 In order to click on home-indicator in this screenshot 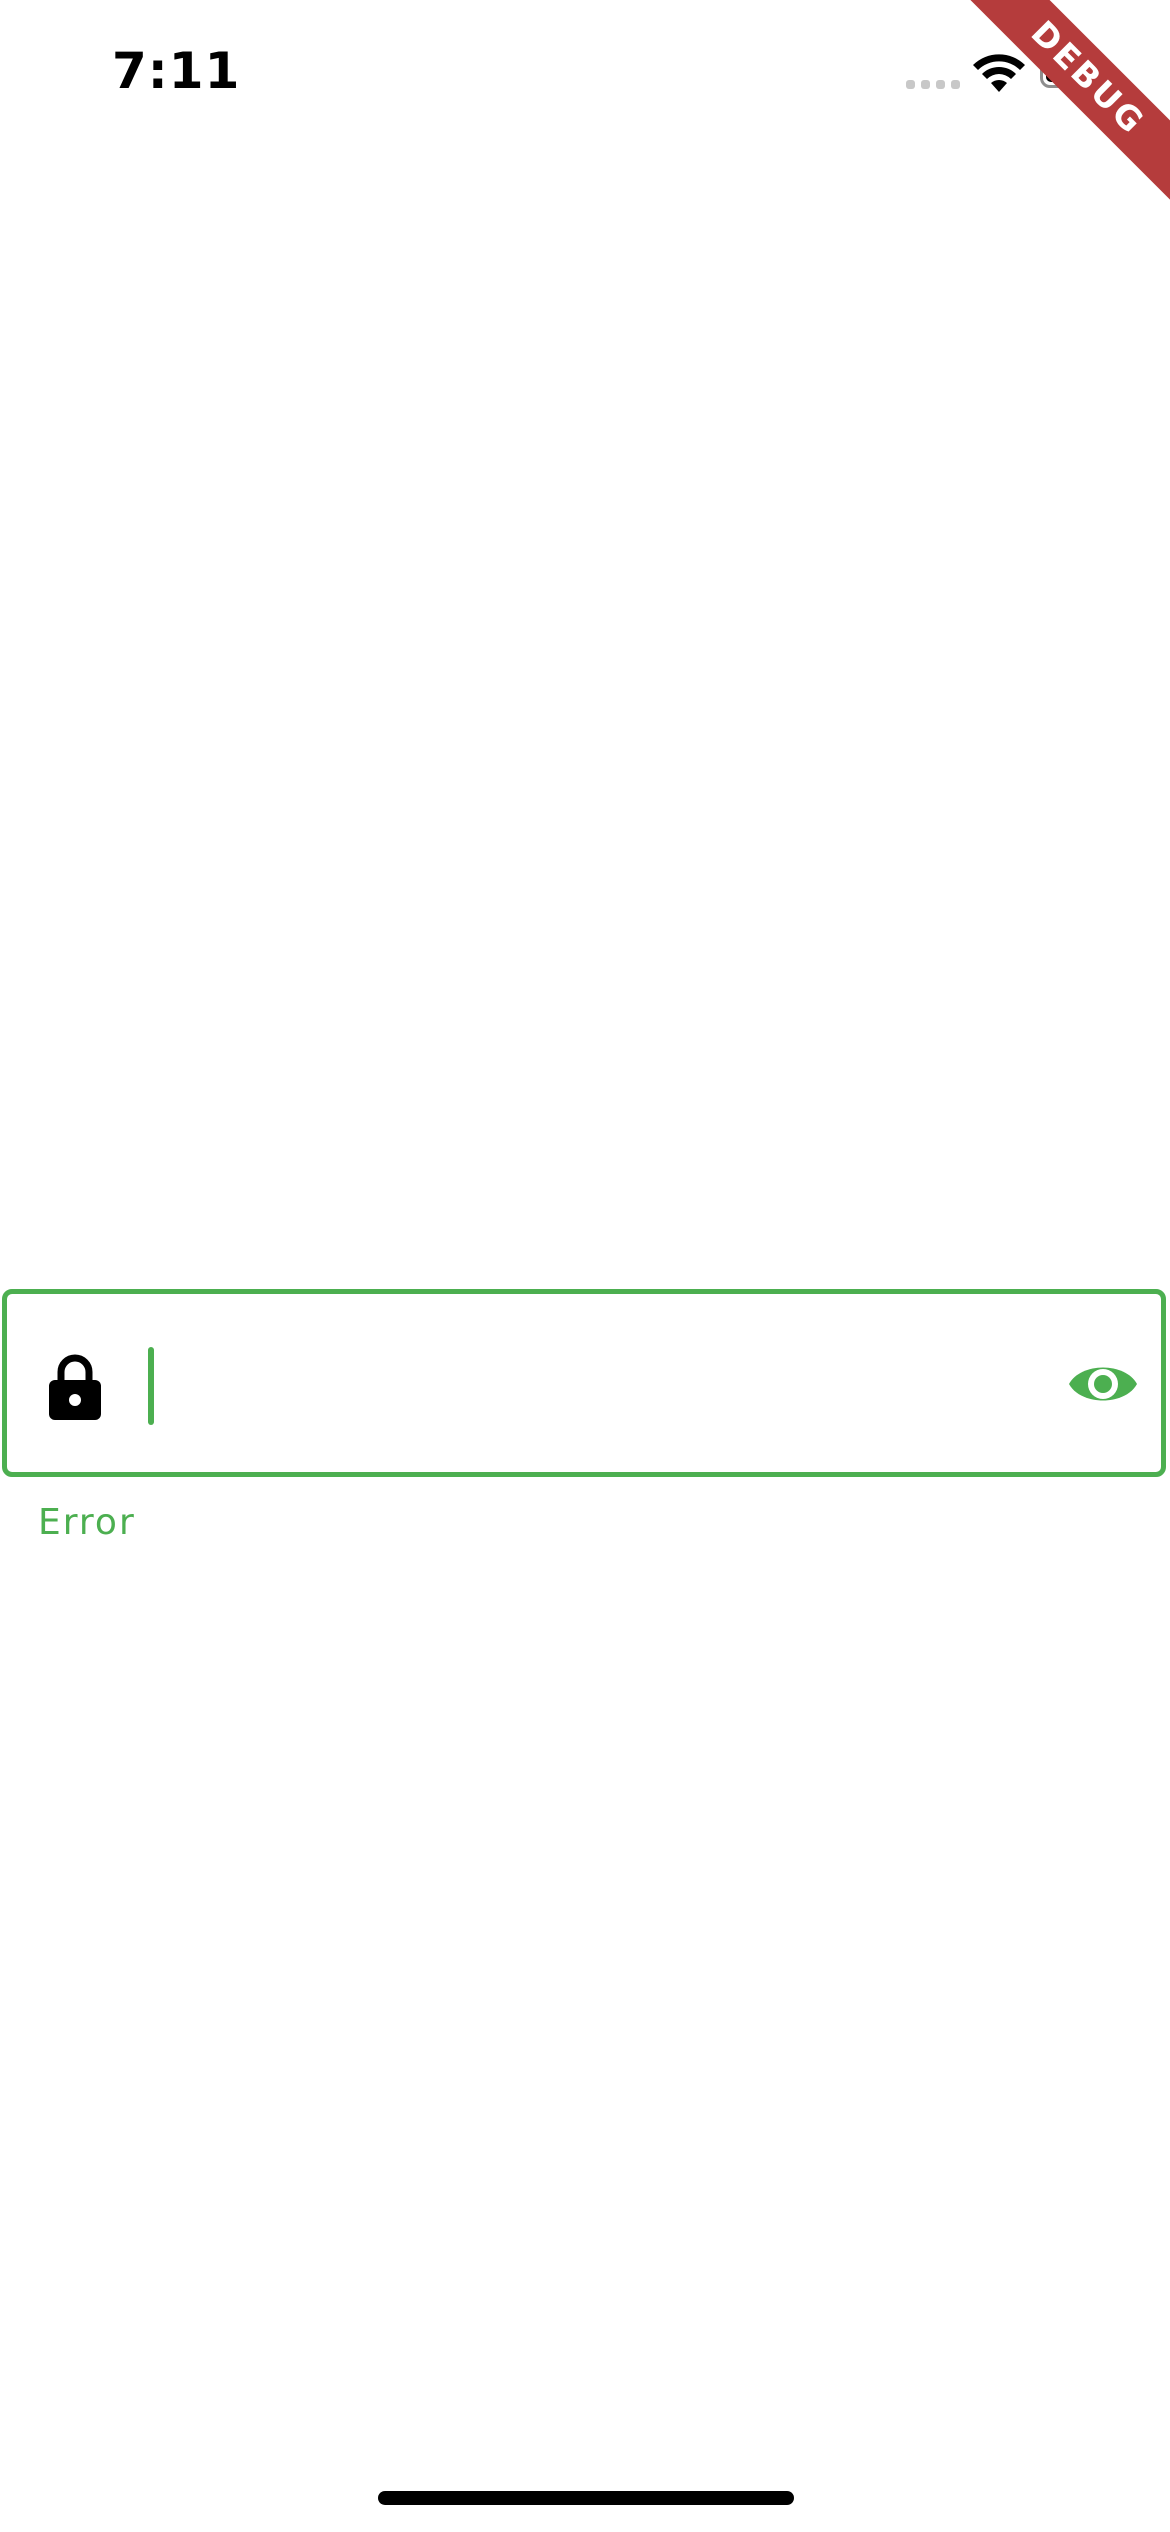, I will do `click(586, 2498)`.